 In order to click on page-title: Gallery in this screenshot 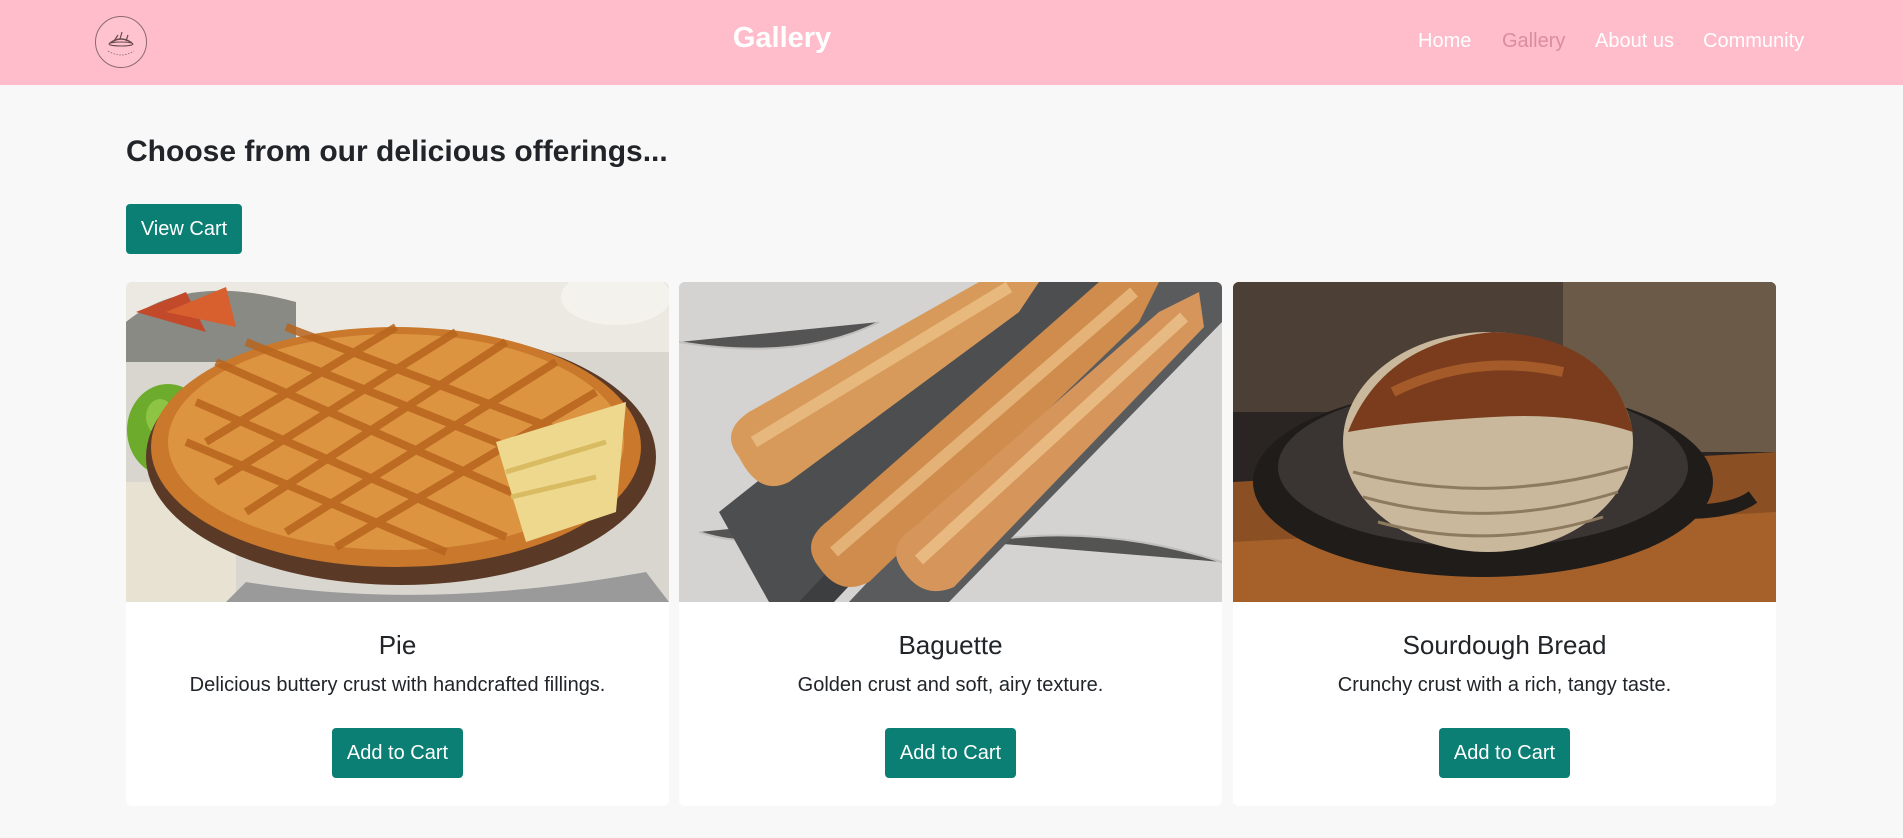, I will do `click(782, 38)`.